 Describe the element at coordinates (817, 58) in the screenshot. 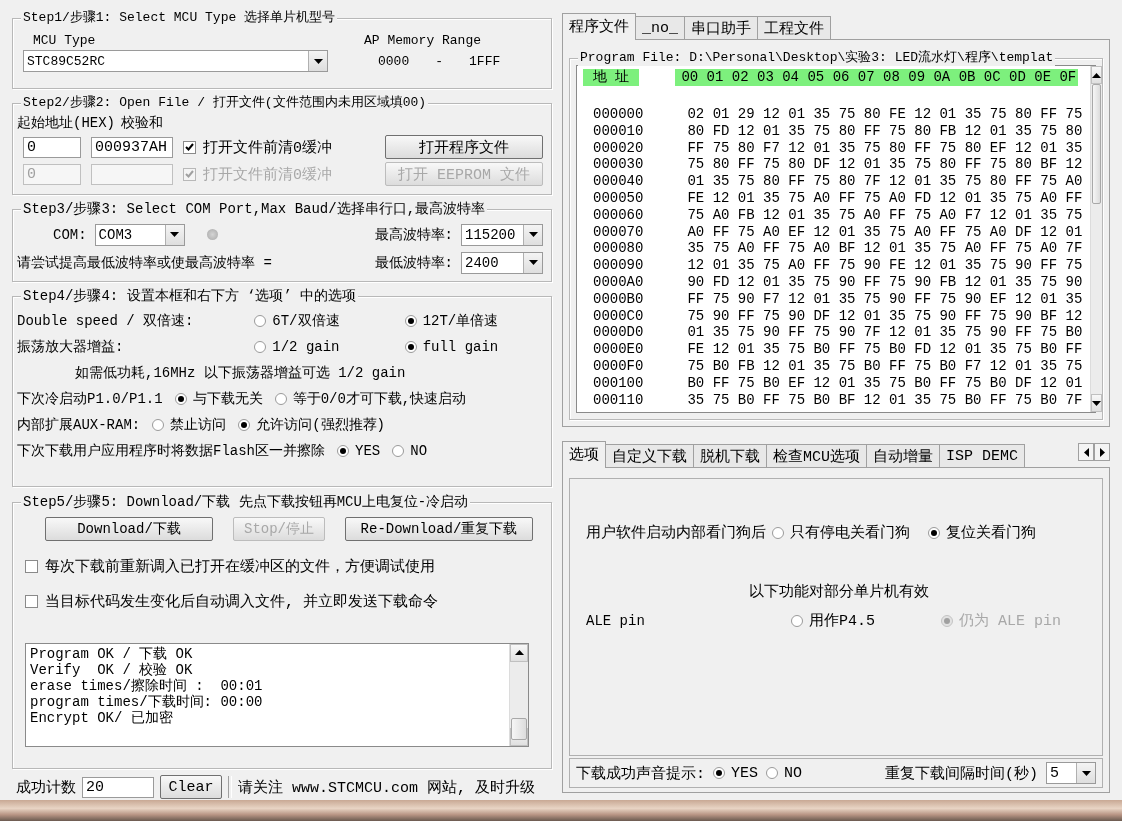

I see `group-legend: Program File: D:\Personal\Desktop\实验3: LED流水灯\程序\templat` at that location.